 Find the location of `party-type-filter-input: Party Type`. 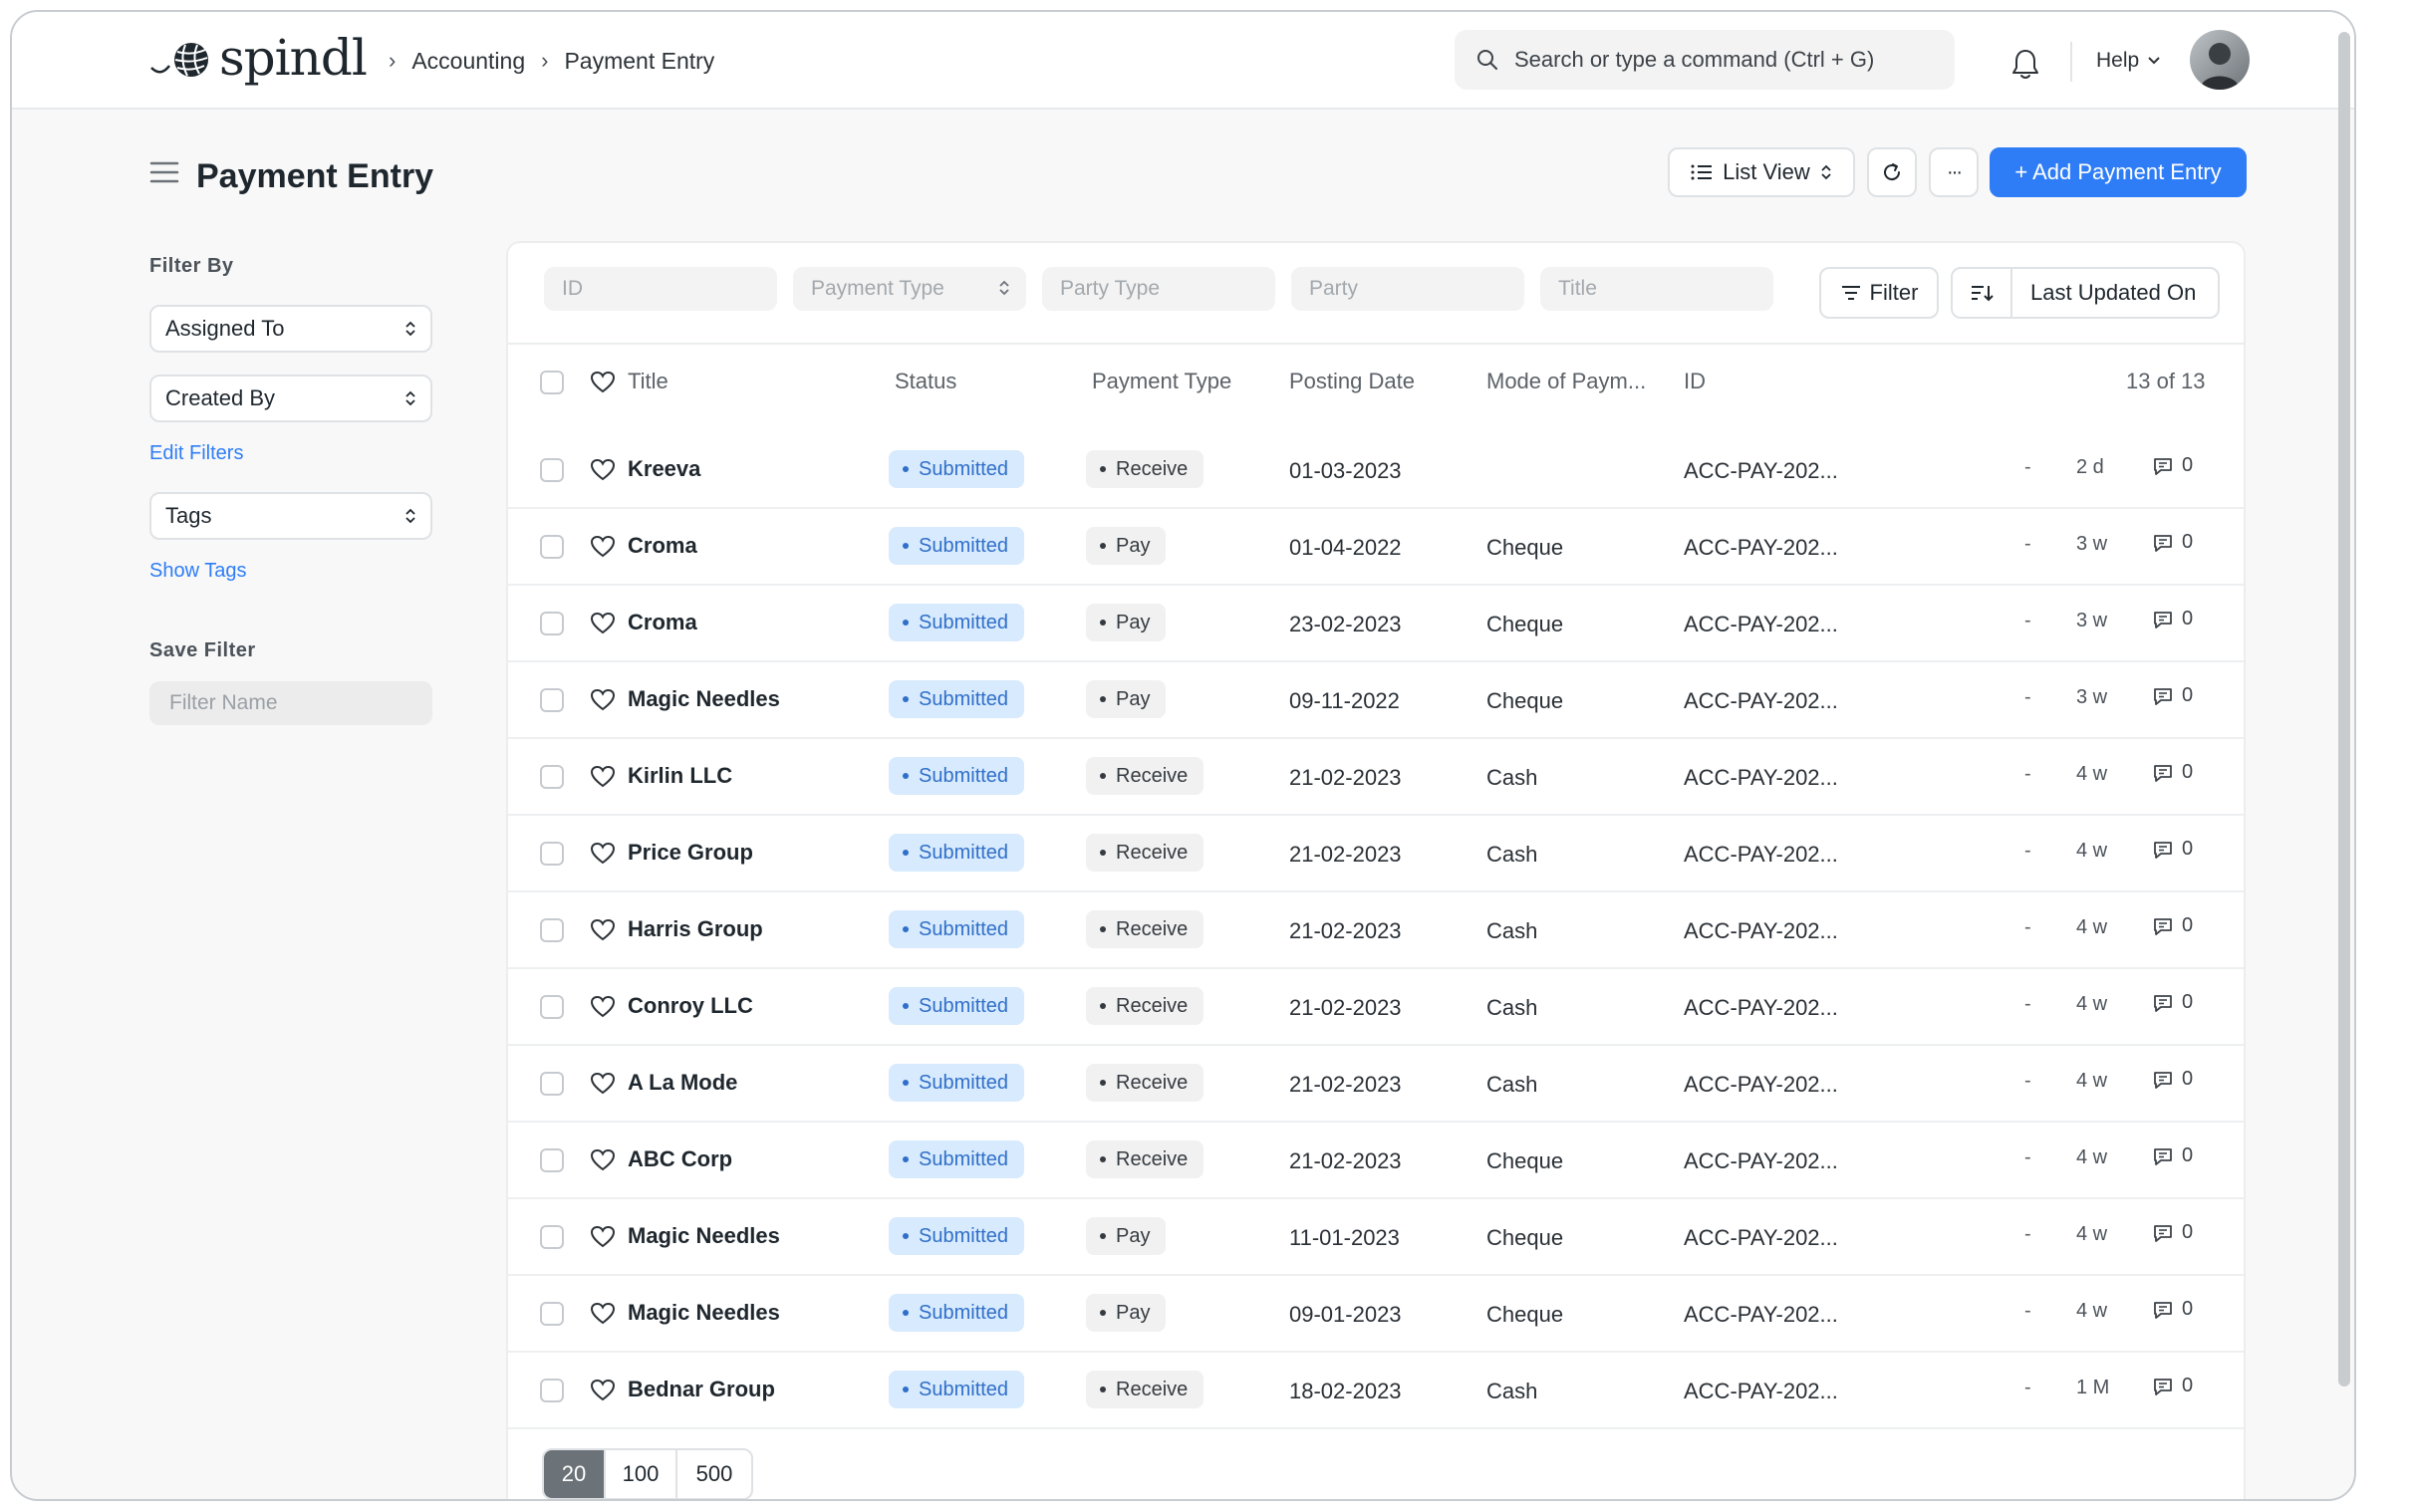

party-type-filter-input: Party Type is located at coordinates (1158, 289).